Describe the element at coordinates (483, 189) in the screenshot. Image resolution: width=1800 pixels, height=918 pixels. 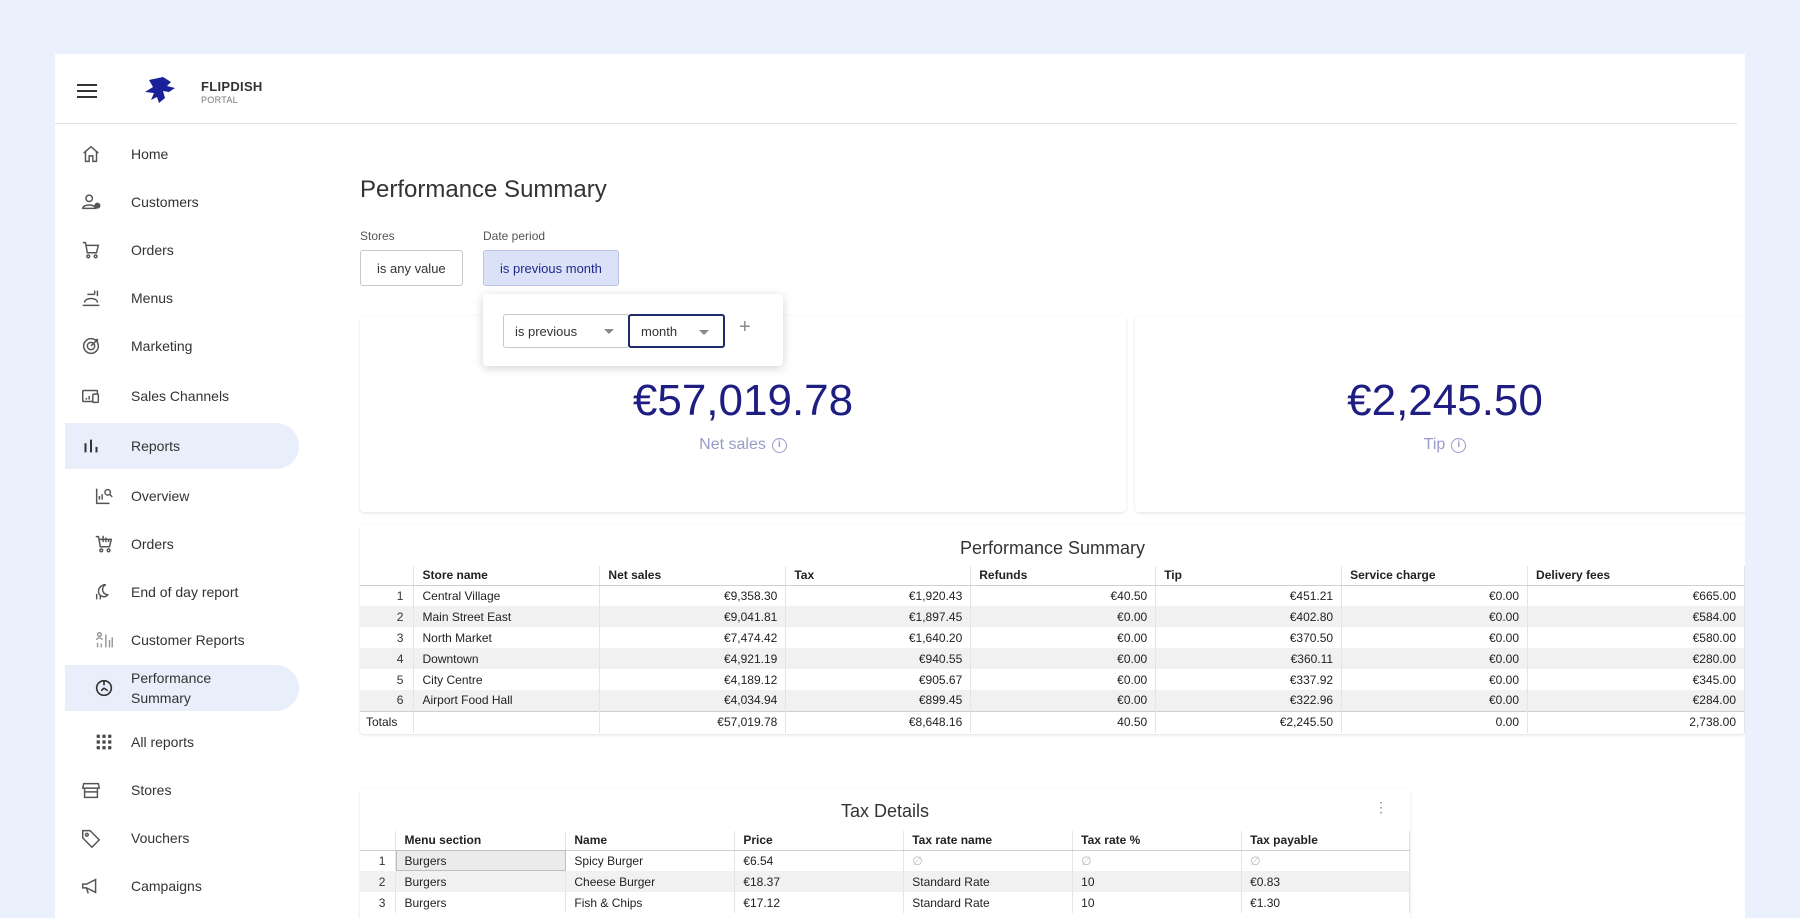
I see `page-title: Performance Summary` at that location.